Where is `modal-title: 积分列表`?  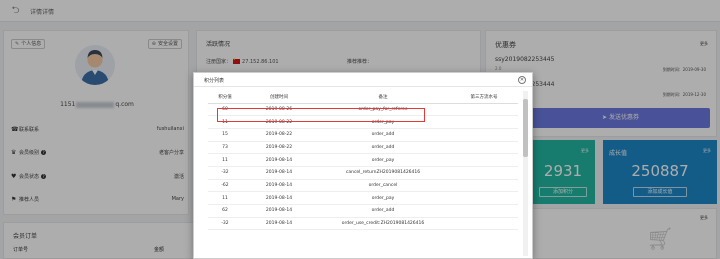 modal-title: 积分列表 is located at coordinates (214, 81).